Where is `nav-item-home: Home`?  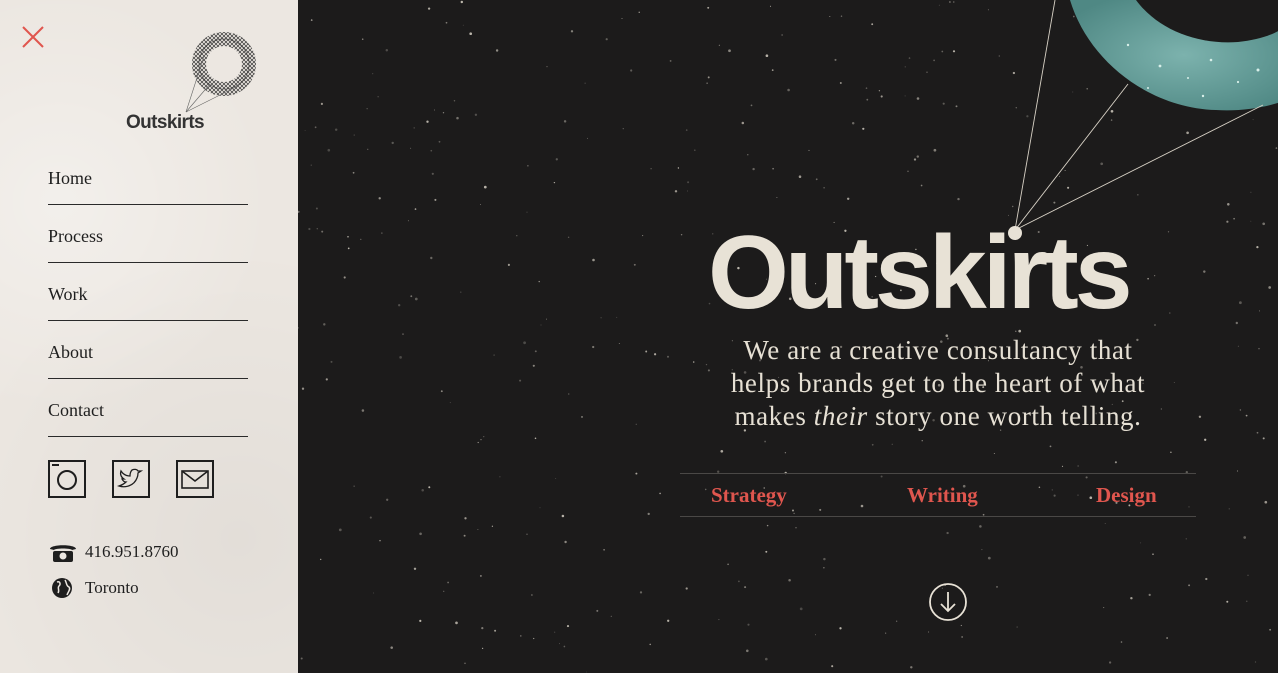
nav-item-home: Home is located at coordinates (148, 176).